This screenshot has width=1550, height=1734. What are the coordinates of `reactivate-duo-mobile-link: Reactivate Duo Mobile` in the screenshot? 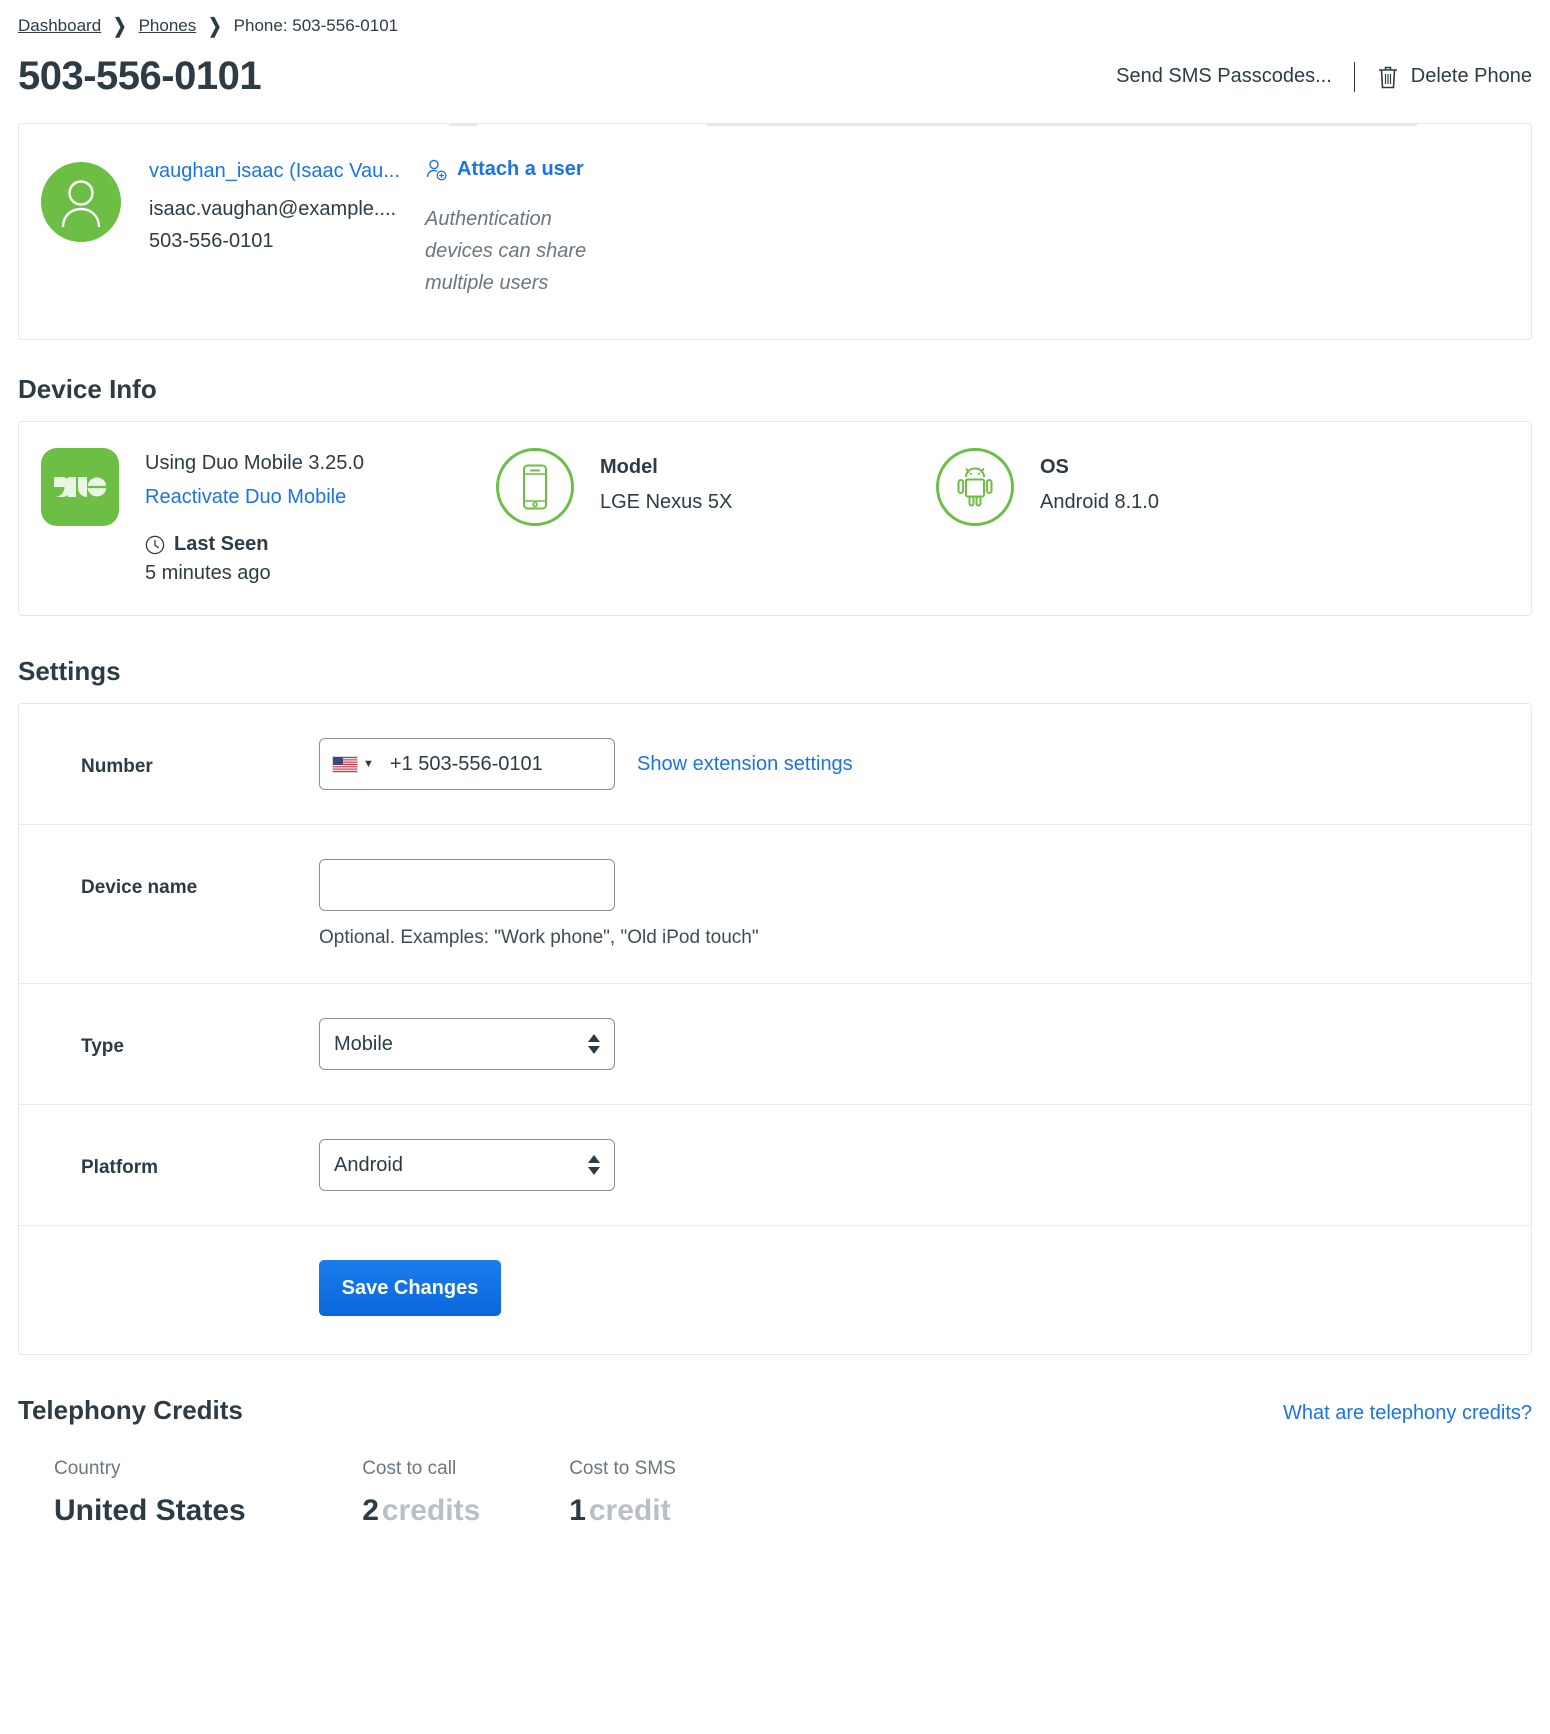 It's located at (254, 497).